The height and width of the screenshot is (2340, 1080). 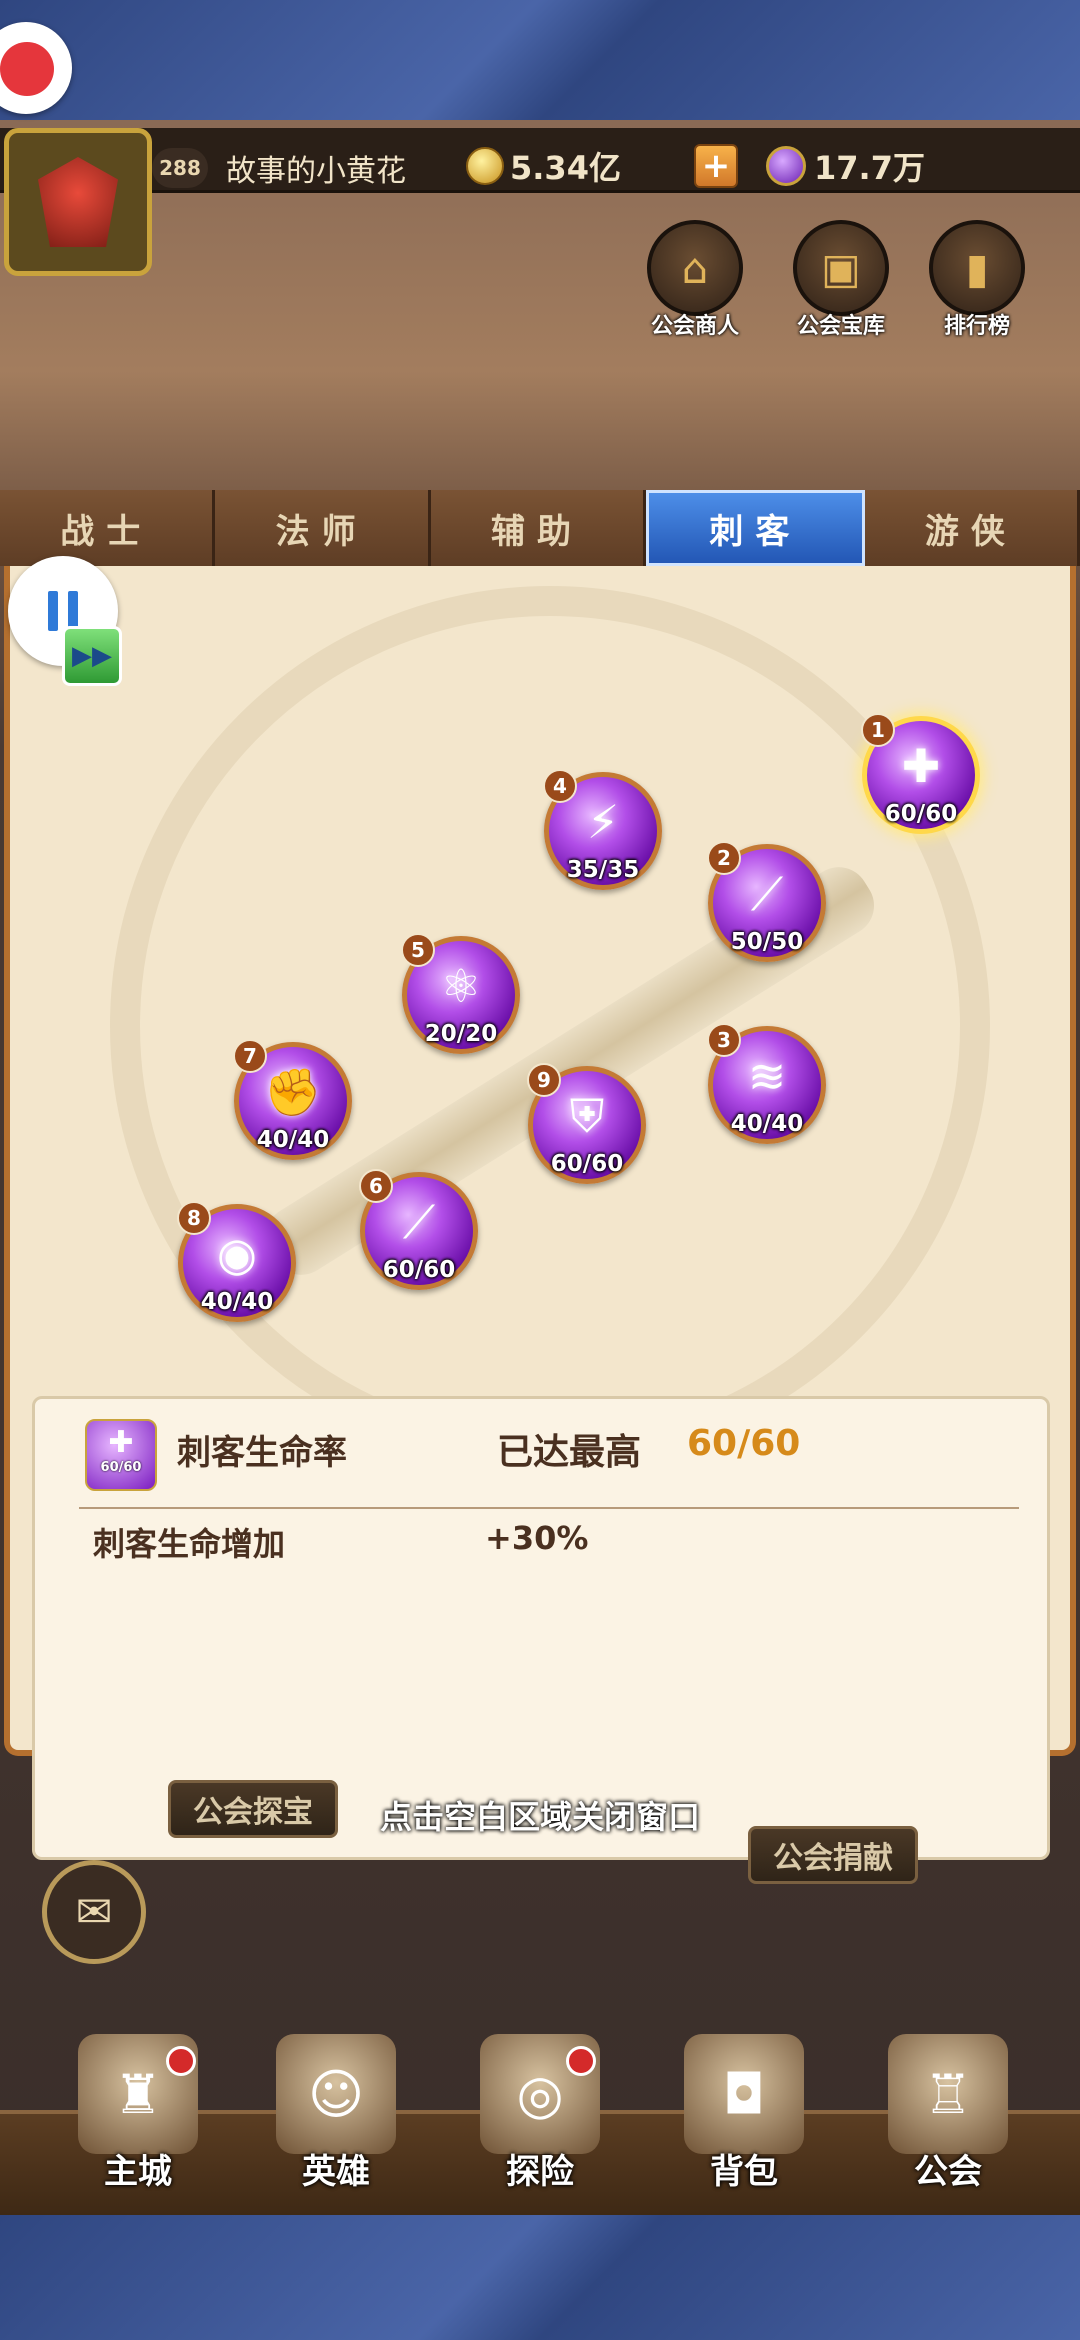 I want to click on skill-node-3: ≋ 3 40/40, so click(x=766, y=1083).